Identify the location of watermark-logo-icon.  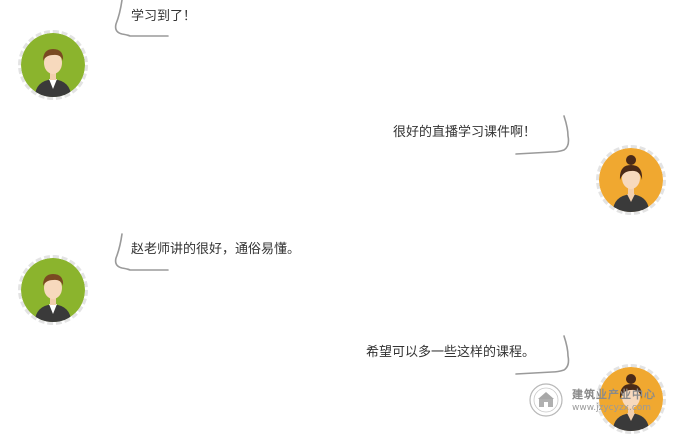
(546, 400).